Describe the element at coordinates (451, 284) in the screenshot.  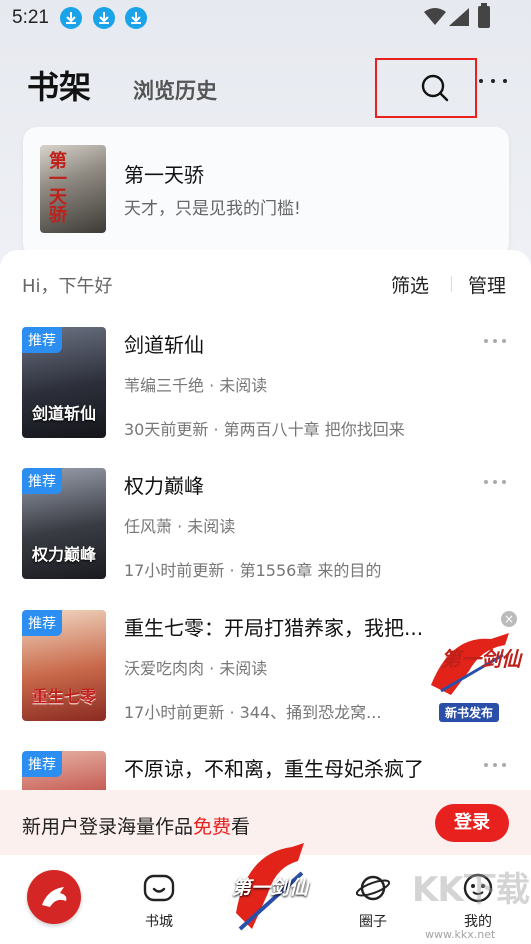
I see `divider` at that location.